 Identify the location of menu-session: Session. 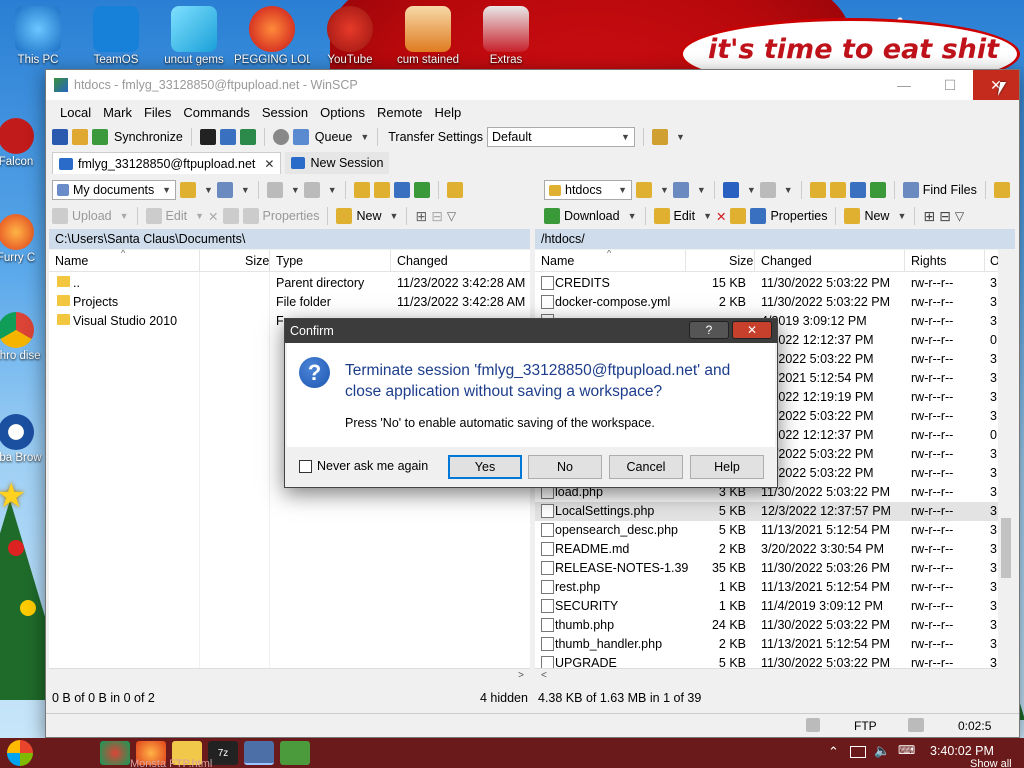
(285, 112).